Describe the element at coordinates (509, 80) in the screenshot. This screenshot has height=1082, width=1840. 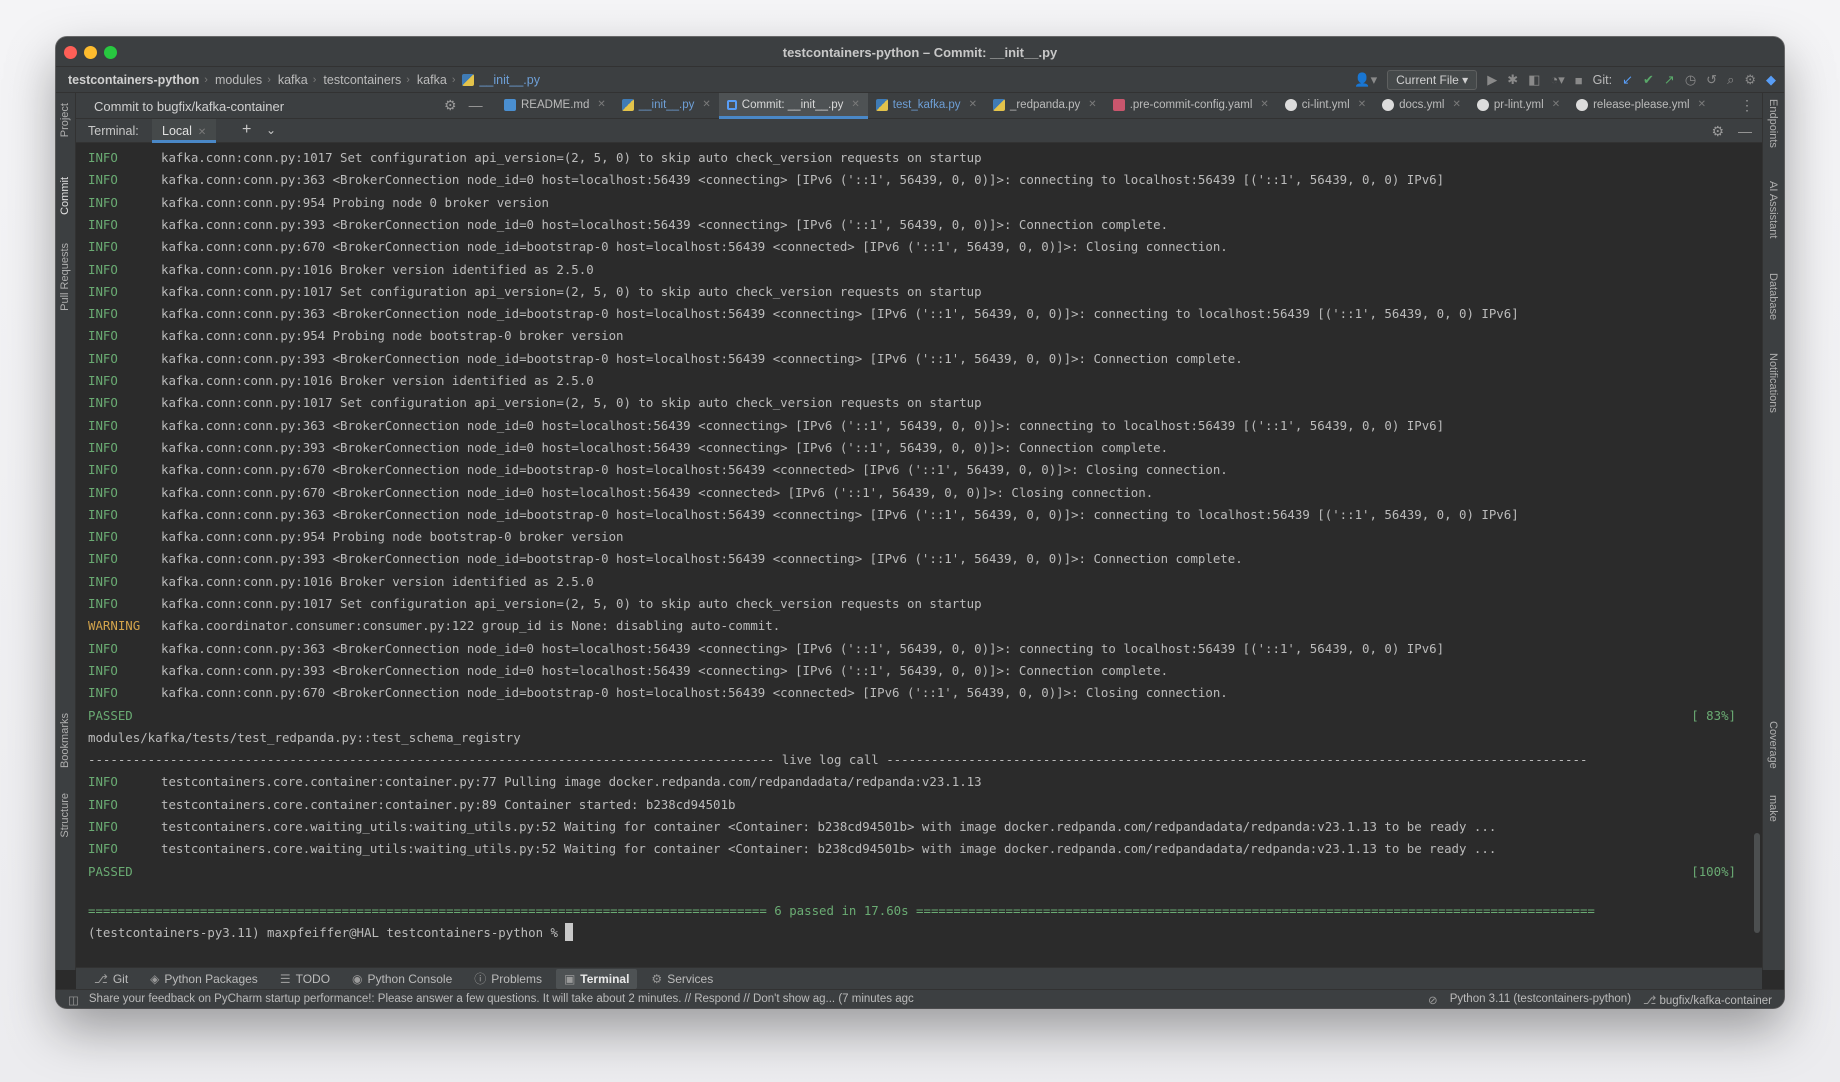
I see `breadcrumb-item: __init__.py` at that location.